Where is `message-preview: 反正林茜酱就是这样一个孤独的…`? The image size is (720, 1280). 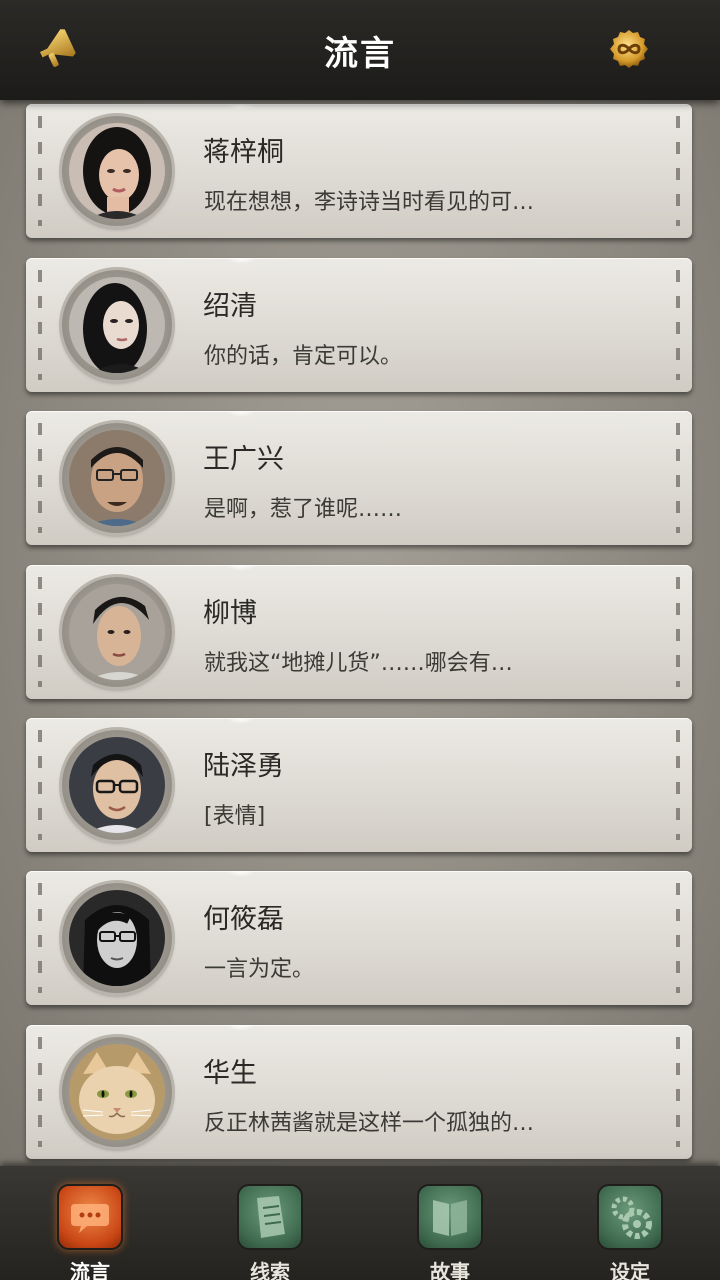
message-preview: 反正林茜酱就是这样一个孤独的… is located at coordinates (369, 1123).